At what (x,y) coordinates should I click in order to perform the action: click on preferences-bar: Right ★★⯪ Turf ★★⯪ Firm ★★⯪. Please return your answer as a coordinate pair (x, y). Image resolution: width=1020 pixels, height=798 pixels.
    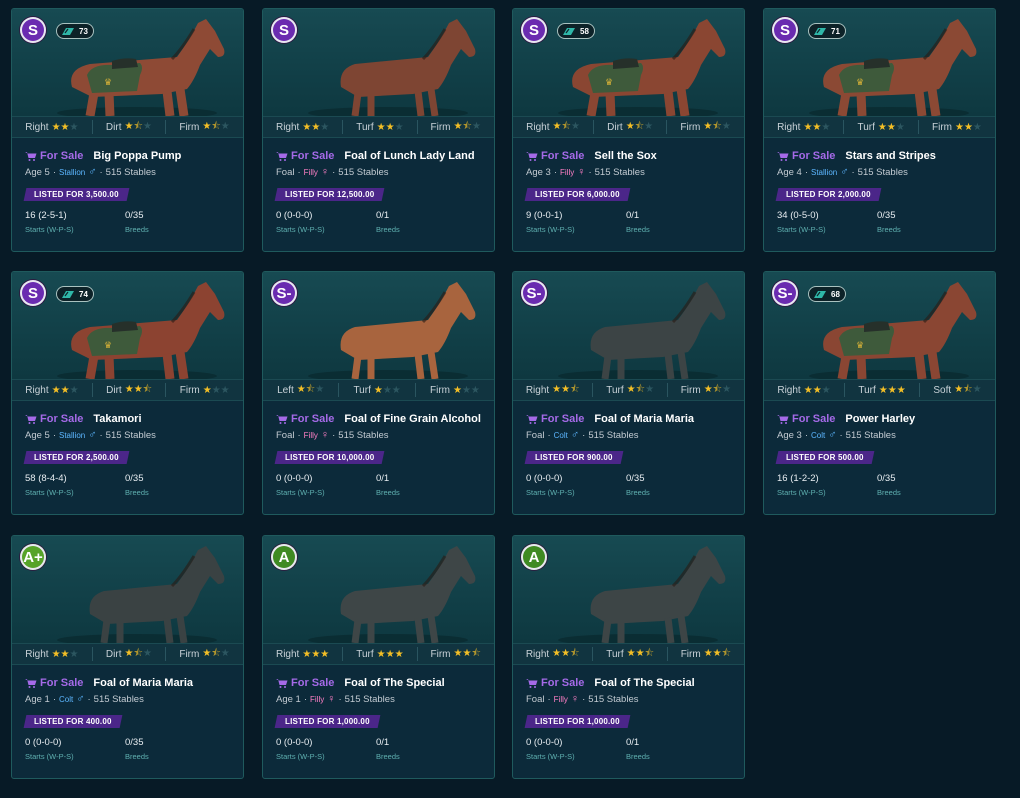
    Looking at the image, I should click on (628, 654).